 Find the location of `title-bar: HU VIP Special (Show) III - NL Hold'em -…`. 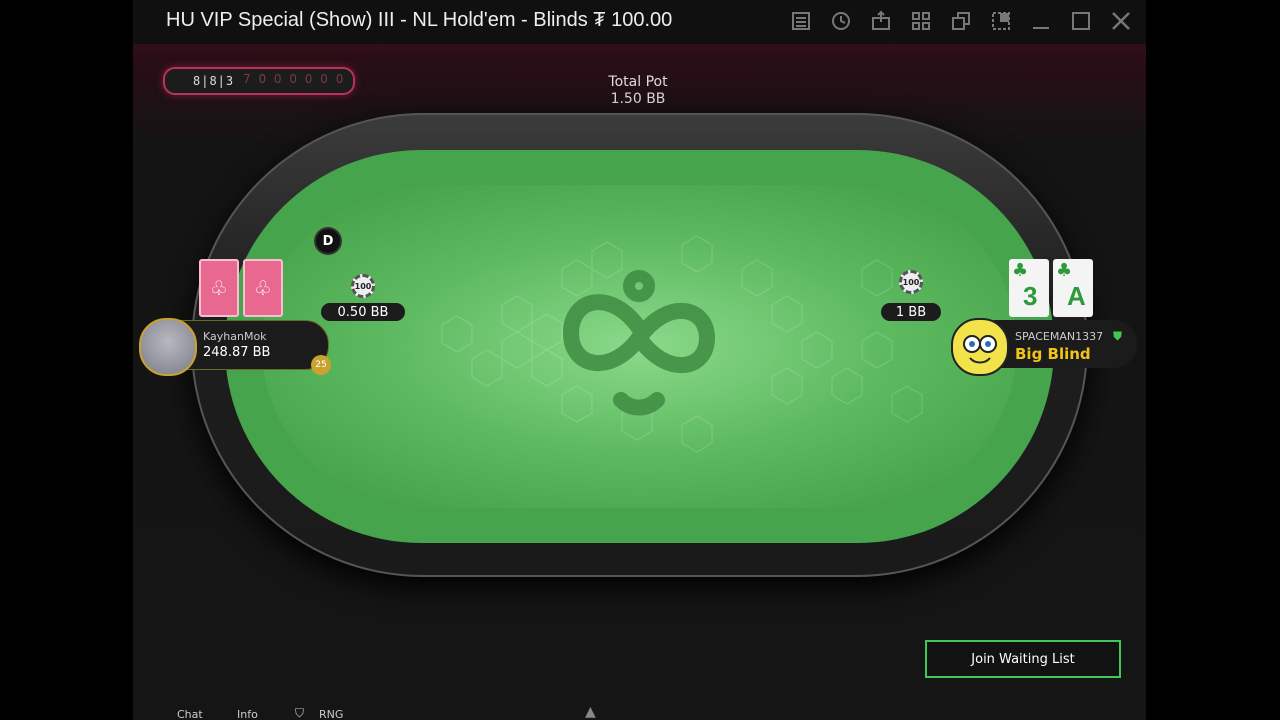

title-bar: HU VIP Special (Show) III - NL Hold'em -… is located at coordinates (639, 22).